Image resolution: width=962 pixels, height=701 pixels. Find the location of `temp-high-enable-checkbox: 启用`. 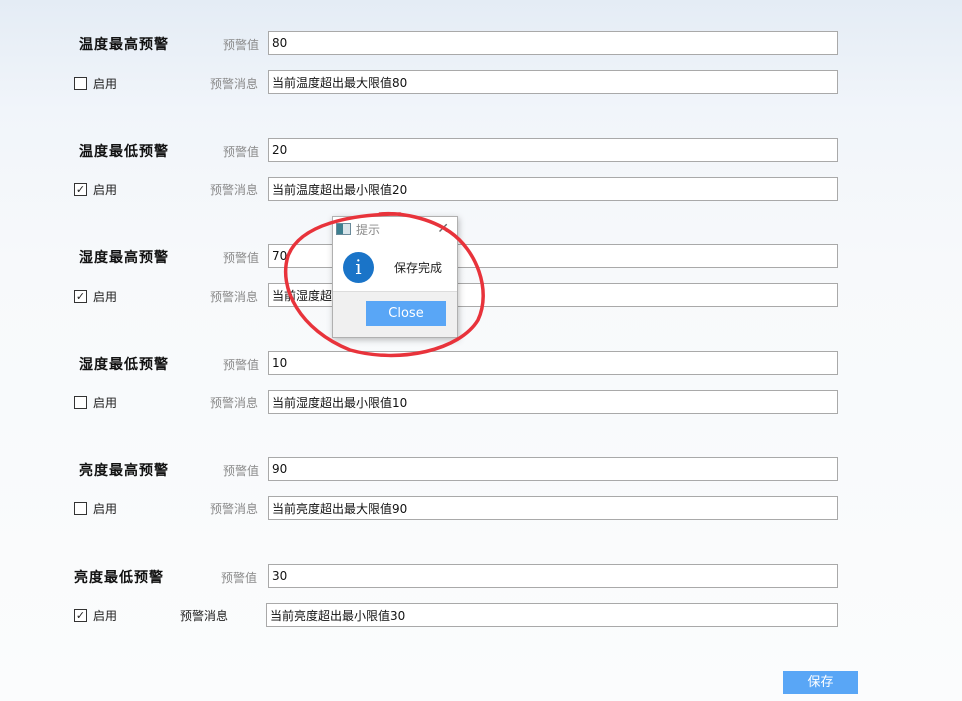

temp-high-enable-checkbox: 启用 is located at coordinates (95, 83).